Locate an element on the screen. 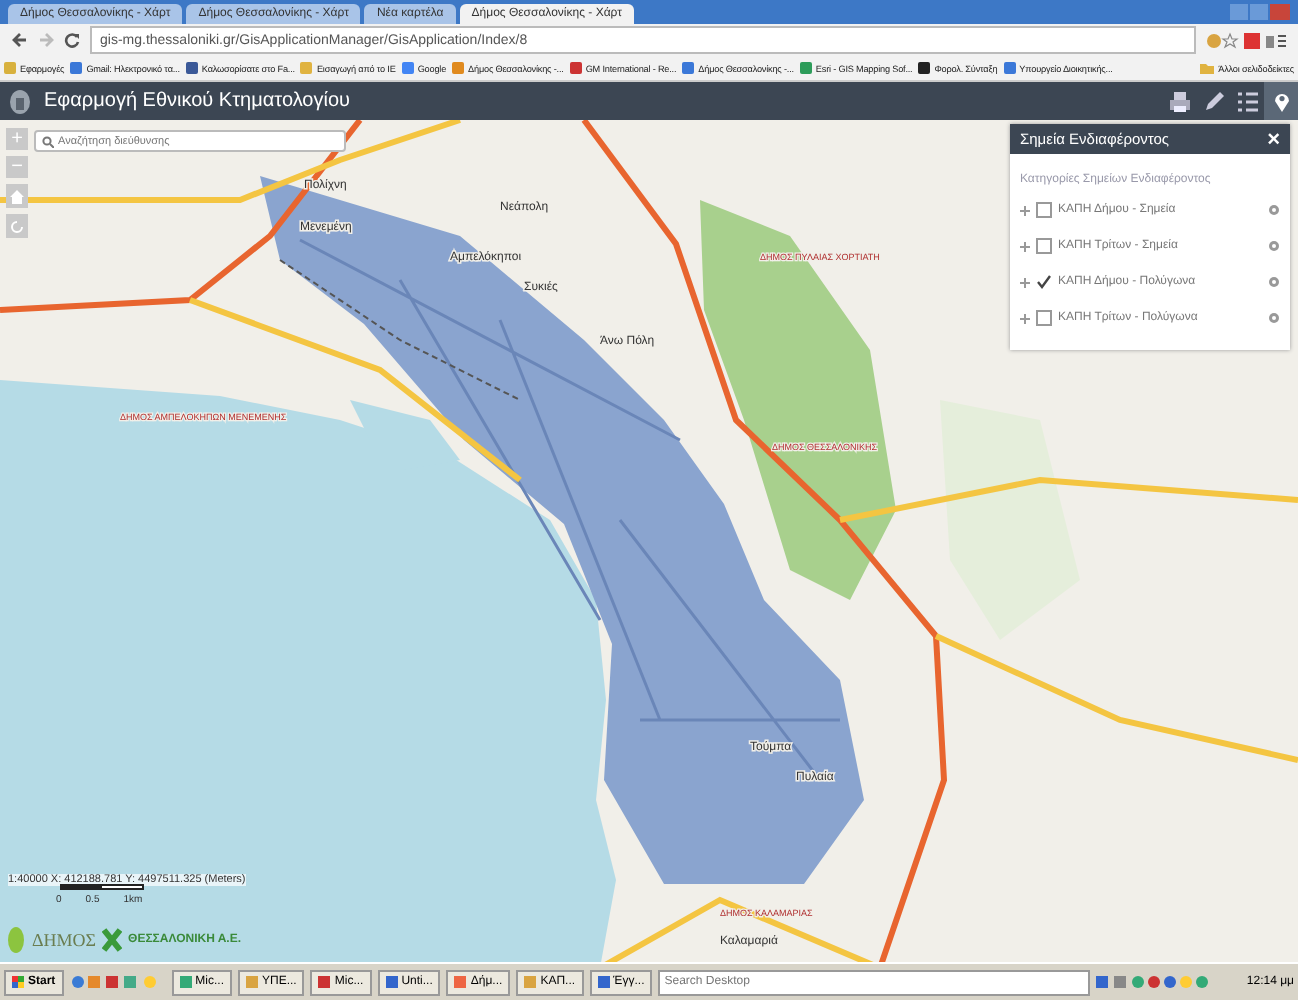 The width and height of the screenshot is (1298, 1000). logo-text: ΔΗΜΟΣ is located at coordinates (64, 940).